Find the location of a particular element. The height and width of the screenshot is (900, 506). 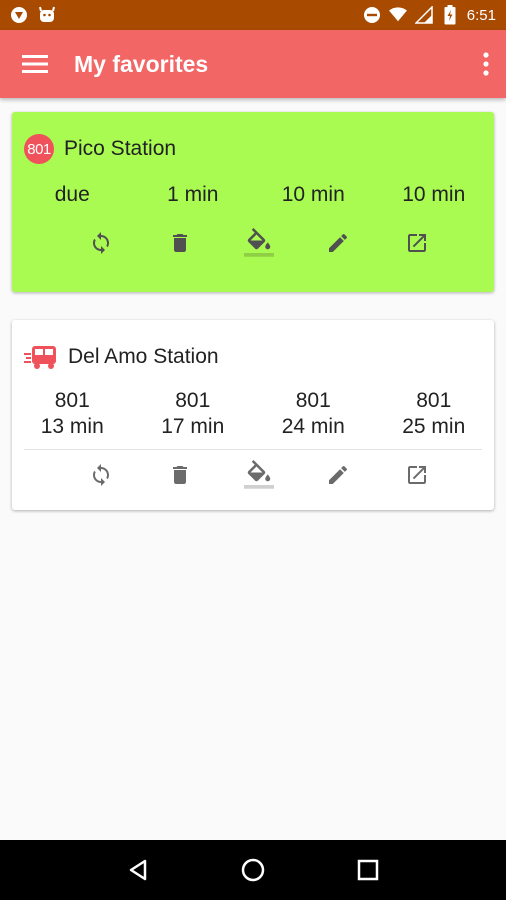

station-name: Pico Station is located at coordinates (120, 148).